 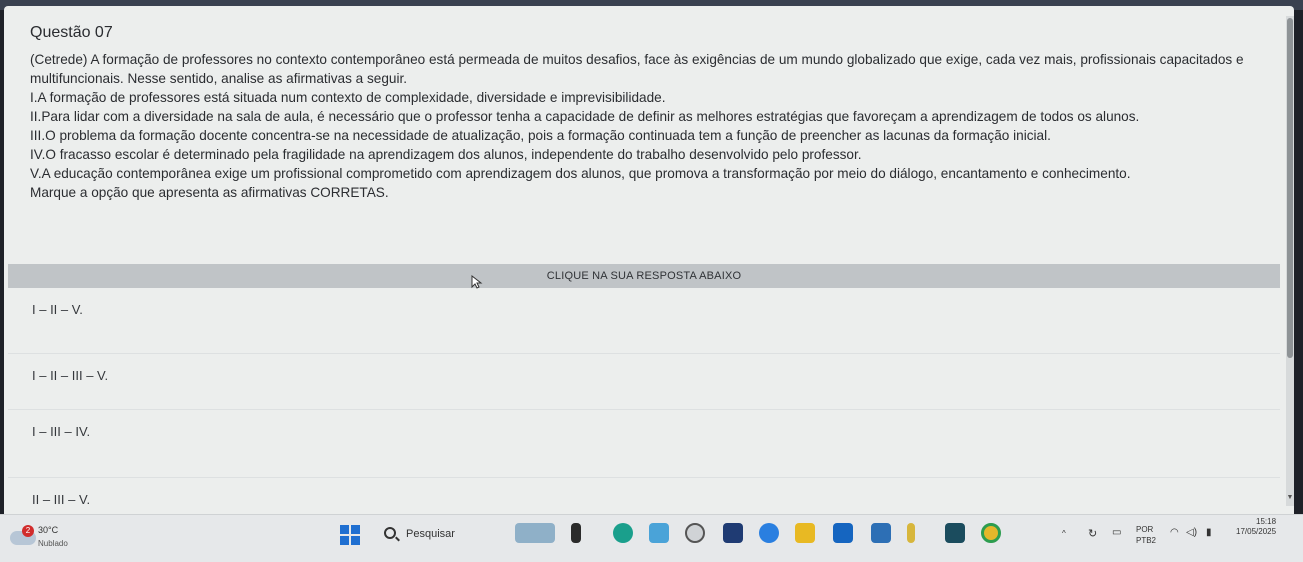 I want to click on search-label: Pesquisar, so click(x=430, y=534).